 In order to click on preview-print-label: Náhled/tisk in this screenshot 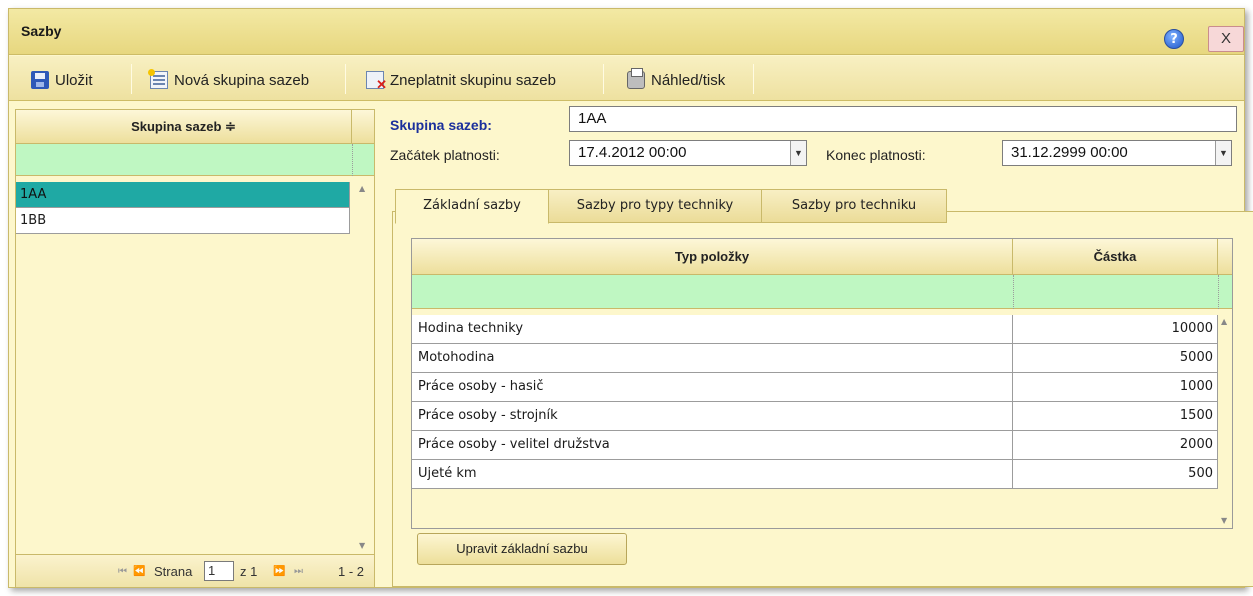, I will do `click(688, 80)`.